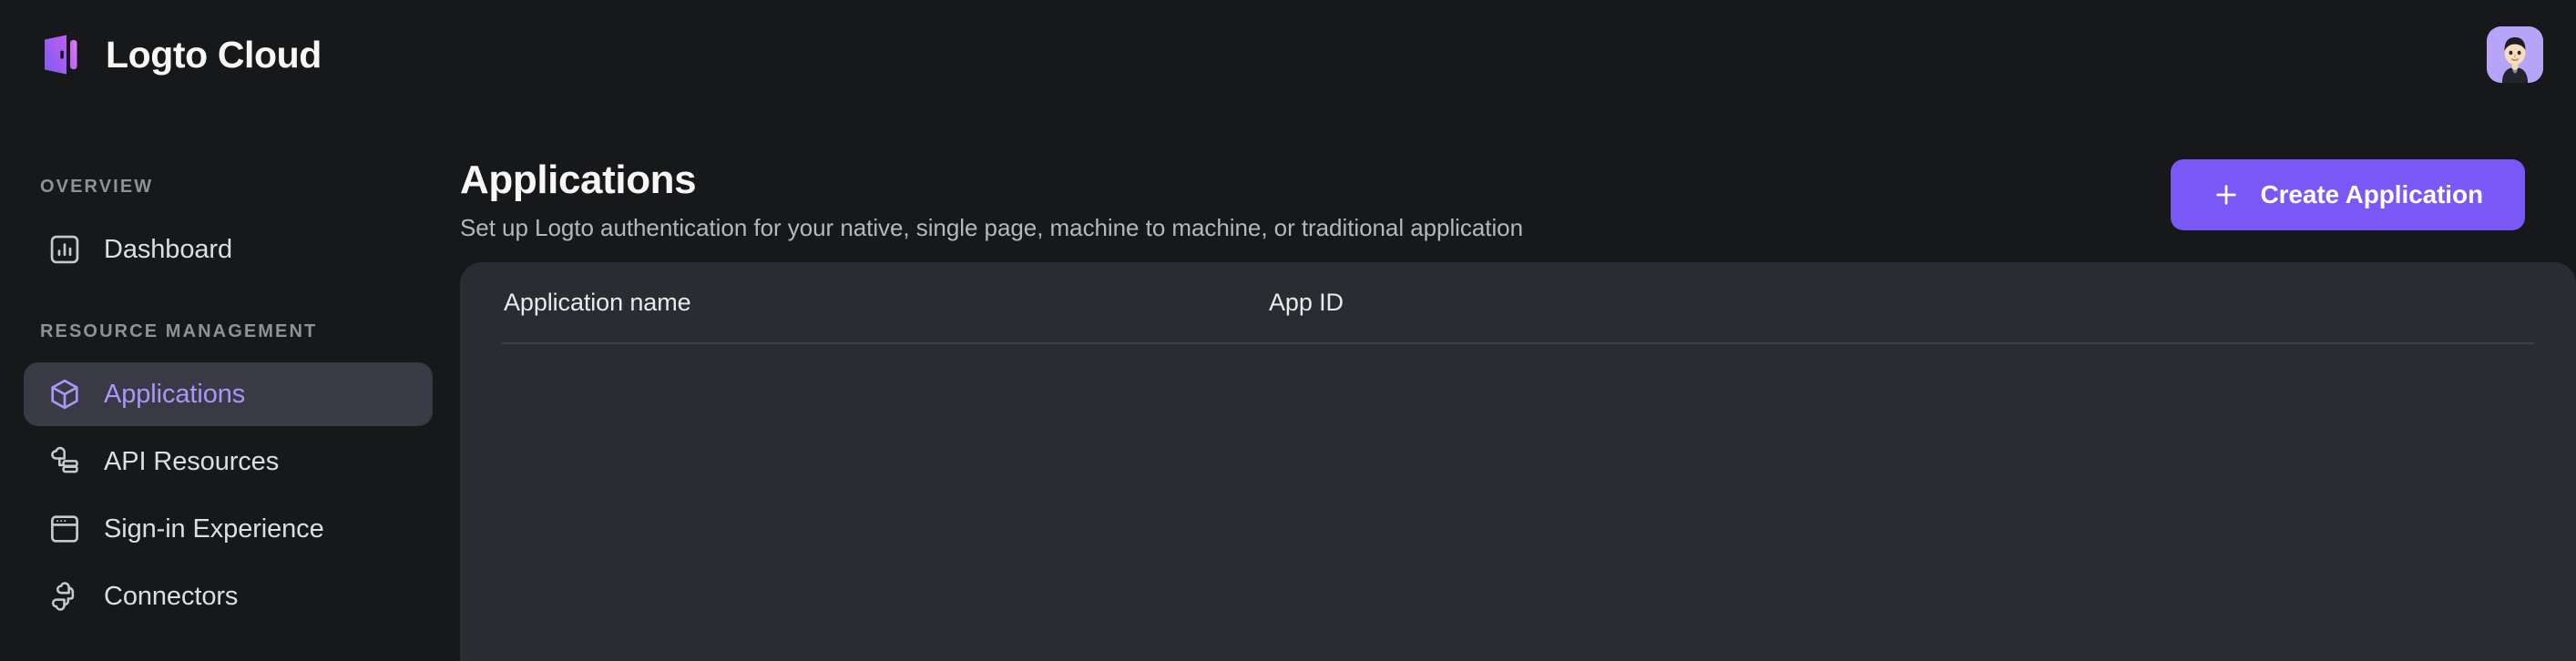 Image resolution: width=2576 pixels, height=661 pixels. I want to click on browser-window-icon, so click(64, 529).